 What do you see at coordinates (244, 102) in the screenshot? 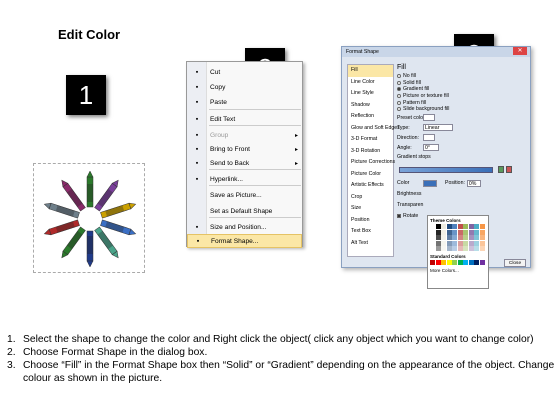
I see `menu-item-paste: ▪ Paste` at bounding box center [244, 102].